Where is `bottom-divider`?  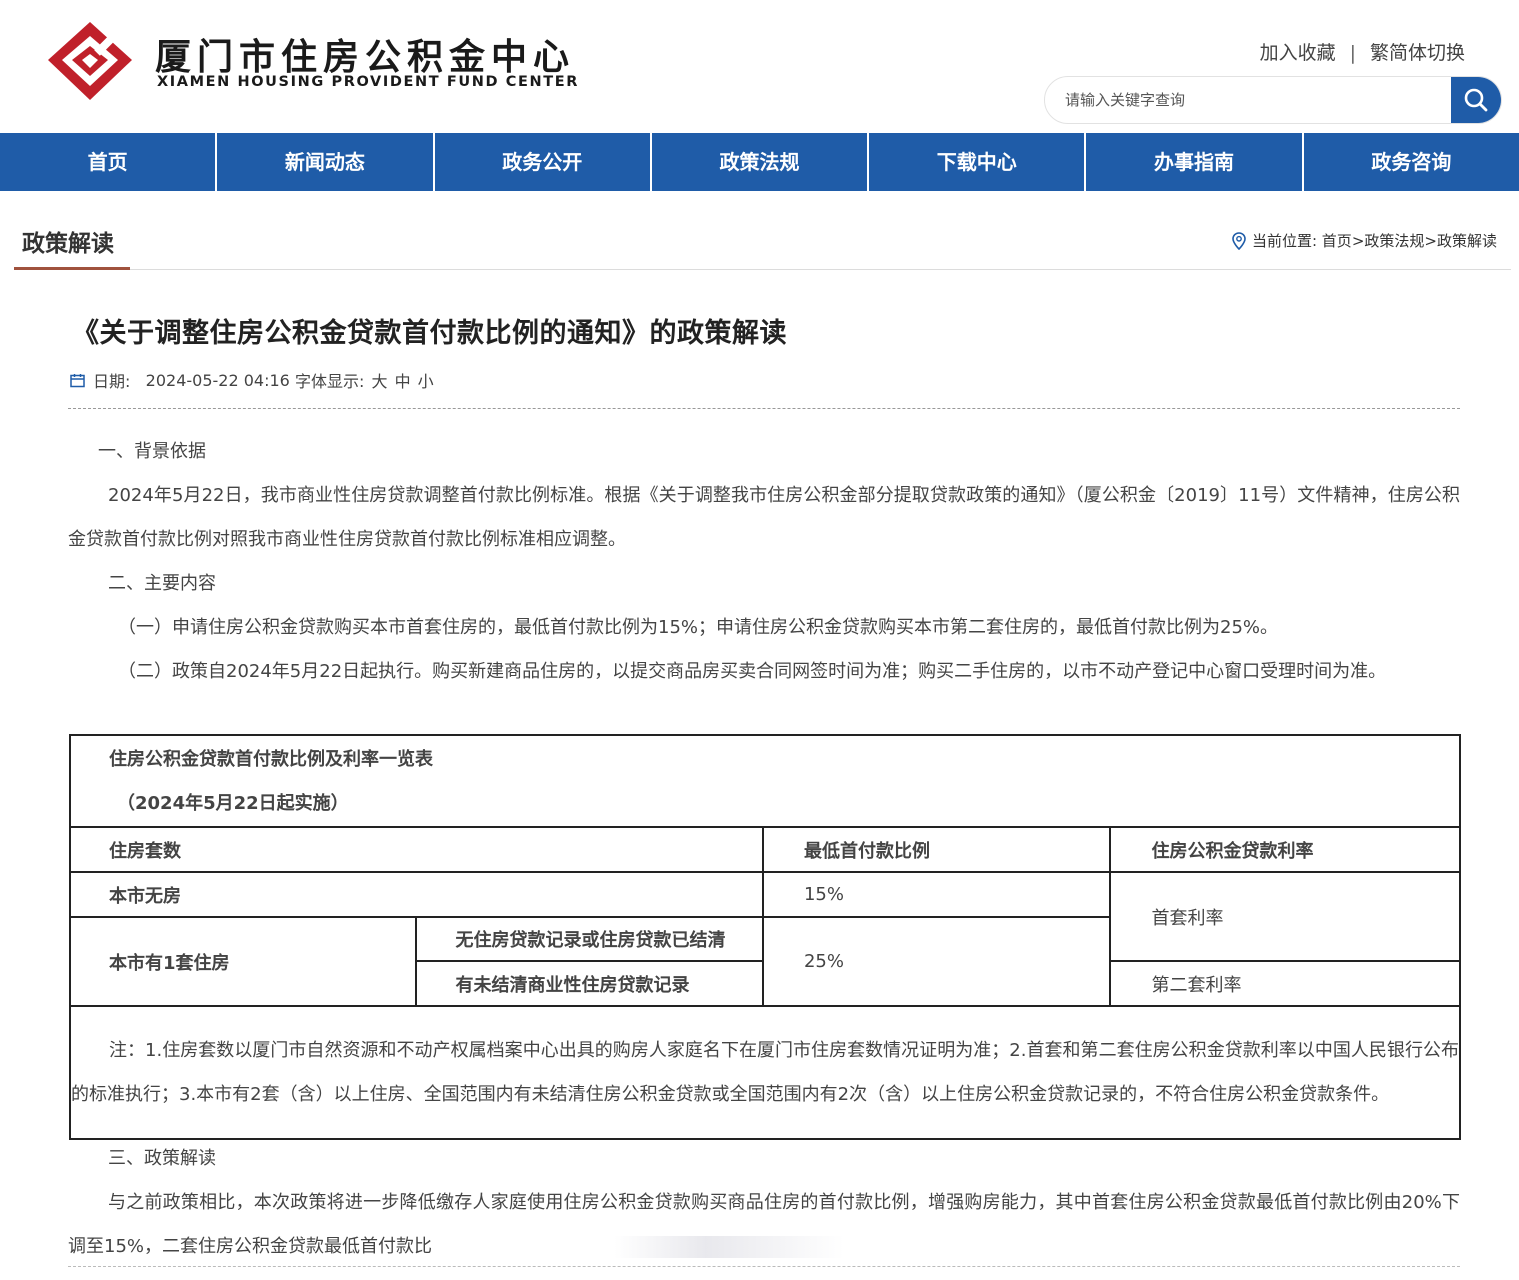
bottom-divider is located at coordinates (764, 1266).